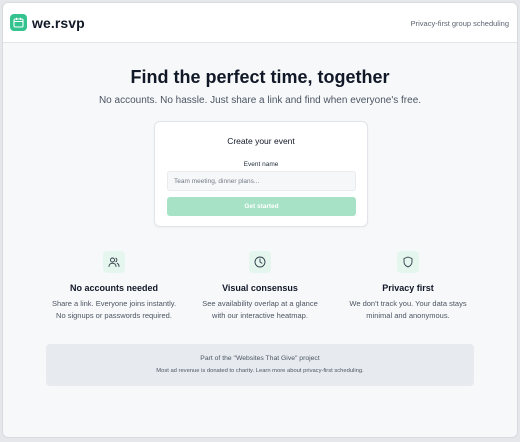  Describe the element at coordinates (260, 23) in the screenshot. I see `top-nav: we.rsvp Privacy-first group scheduling` at that location.